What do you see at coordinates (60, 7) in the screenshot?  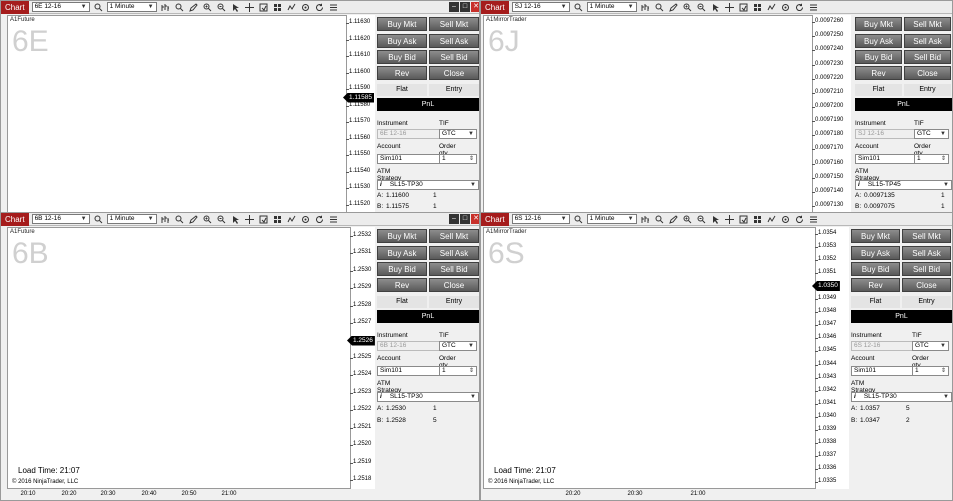 I see `instrument-selector: 6E 12-16 ▼` at bounding box center [60, 7].